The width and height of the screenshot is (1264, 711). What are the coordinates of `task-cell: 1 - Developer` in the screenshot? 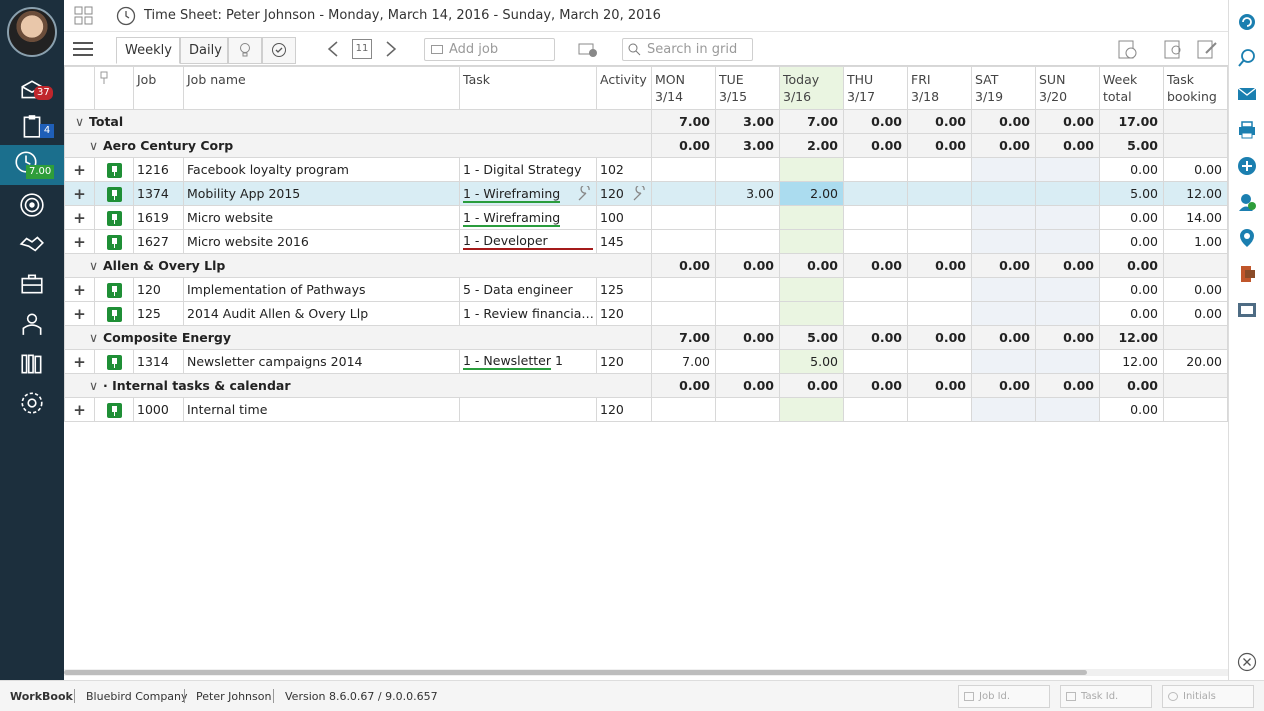 It's located at (528, 241).